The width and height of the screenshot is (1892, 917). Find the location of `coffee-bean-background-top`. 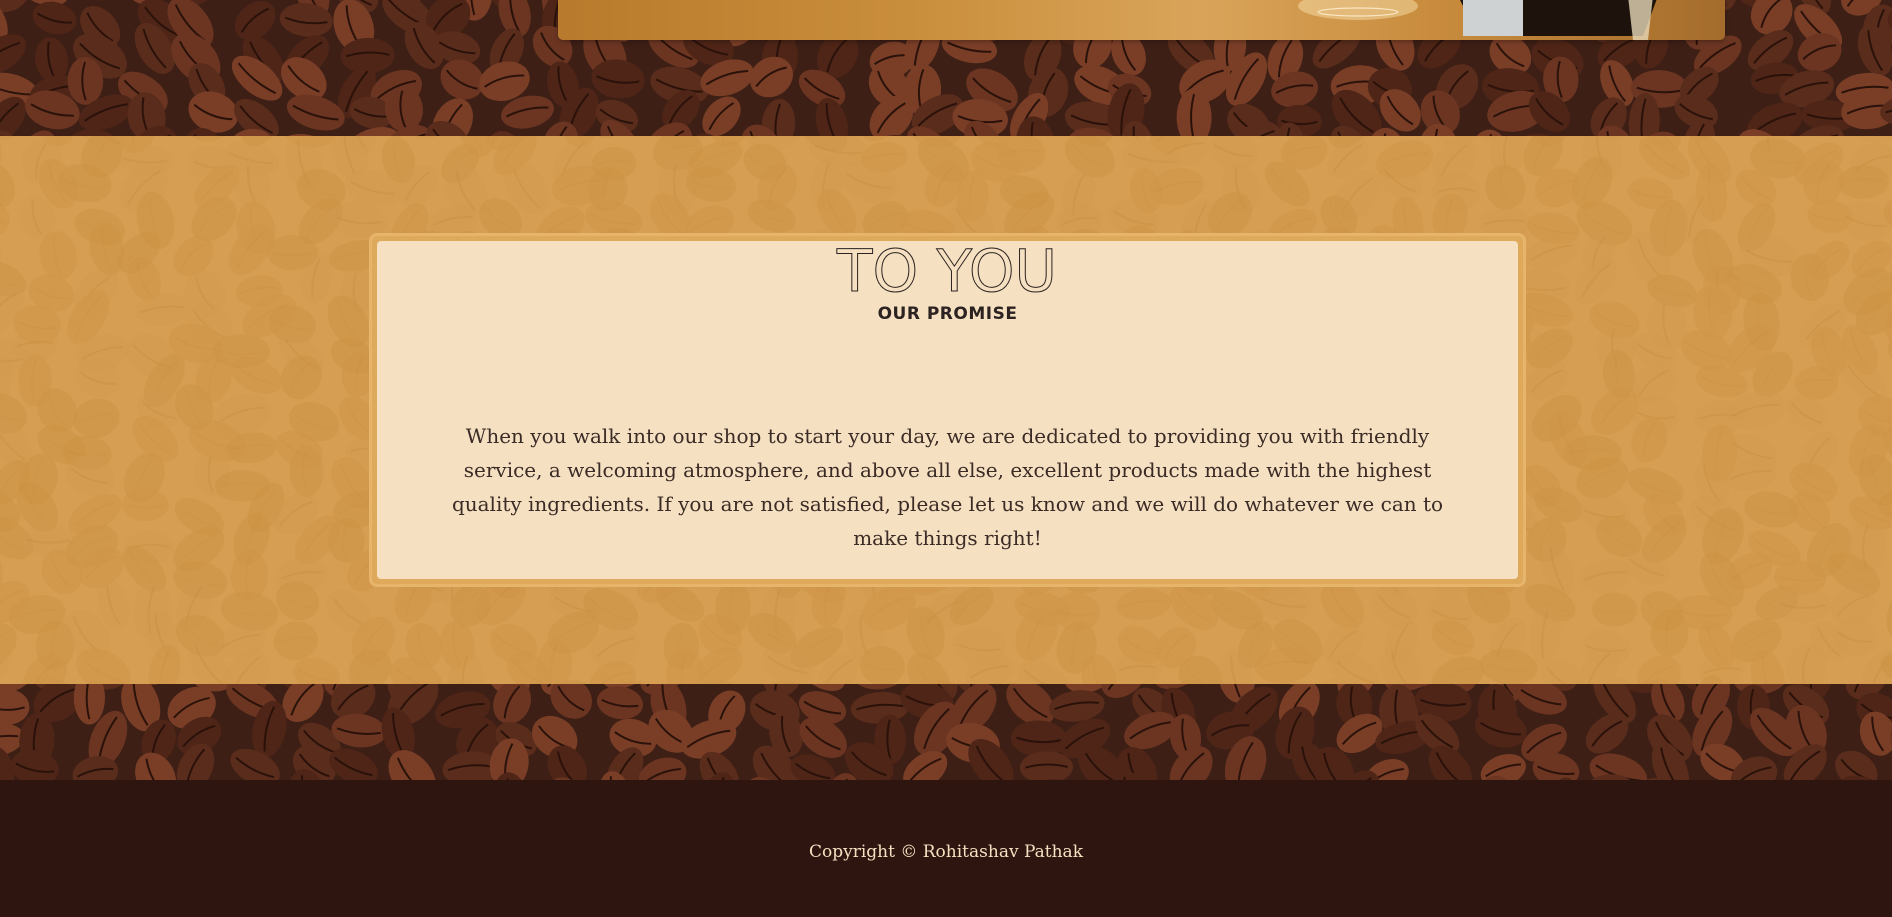

coffee-bean-background-top is located at coordinates (946, 68).